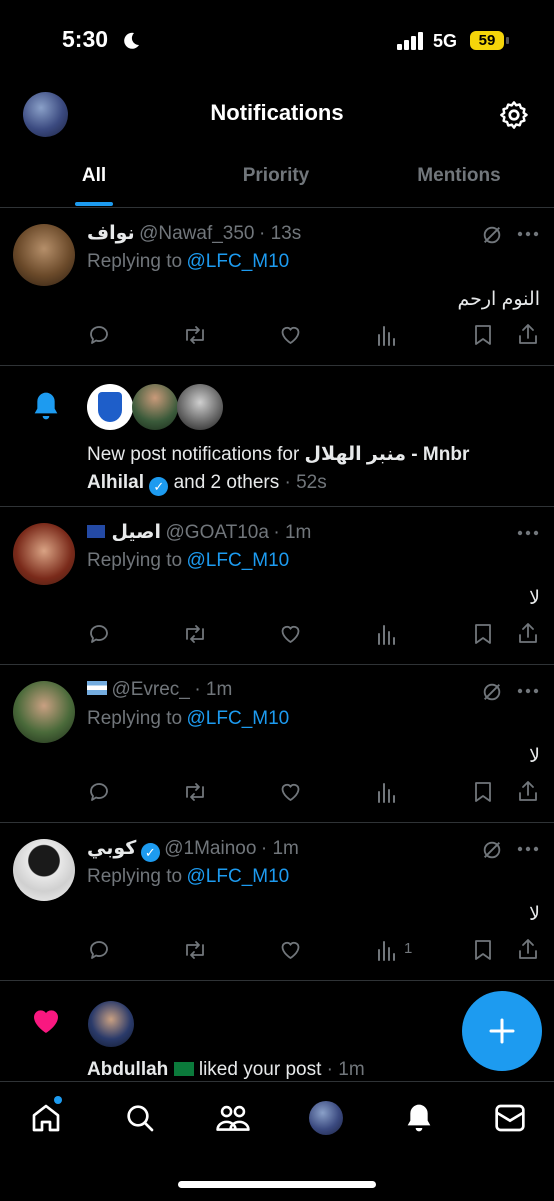 Image resolution: width=554 pixels, height=1201 pixels. What do you see at coordinates (410, 41) in the screenshot?
I see `signal-icon` at bounding box center [410, 41].